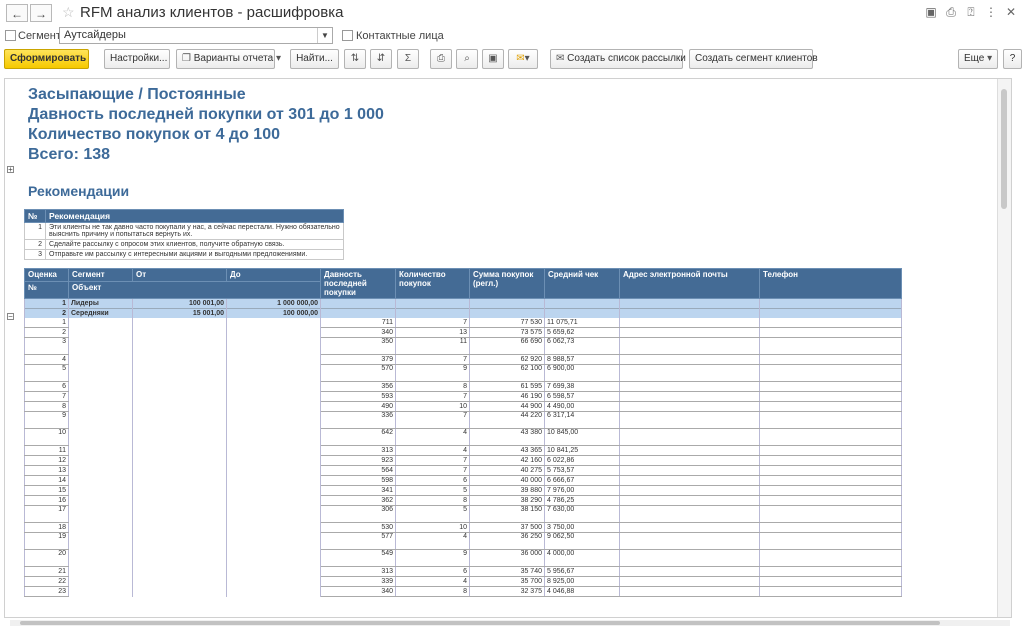  Describe the element at coordinates (41, 13) in the screenshot. I see `forward-button: →` at that location.